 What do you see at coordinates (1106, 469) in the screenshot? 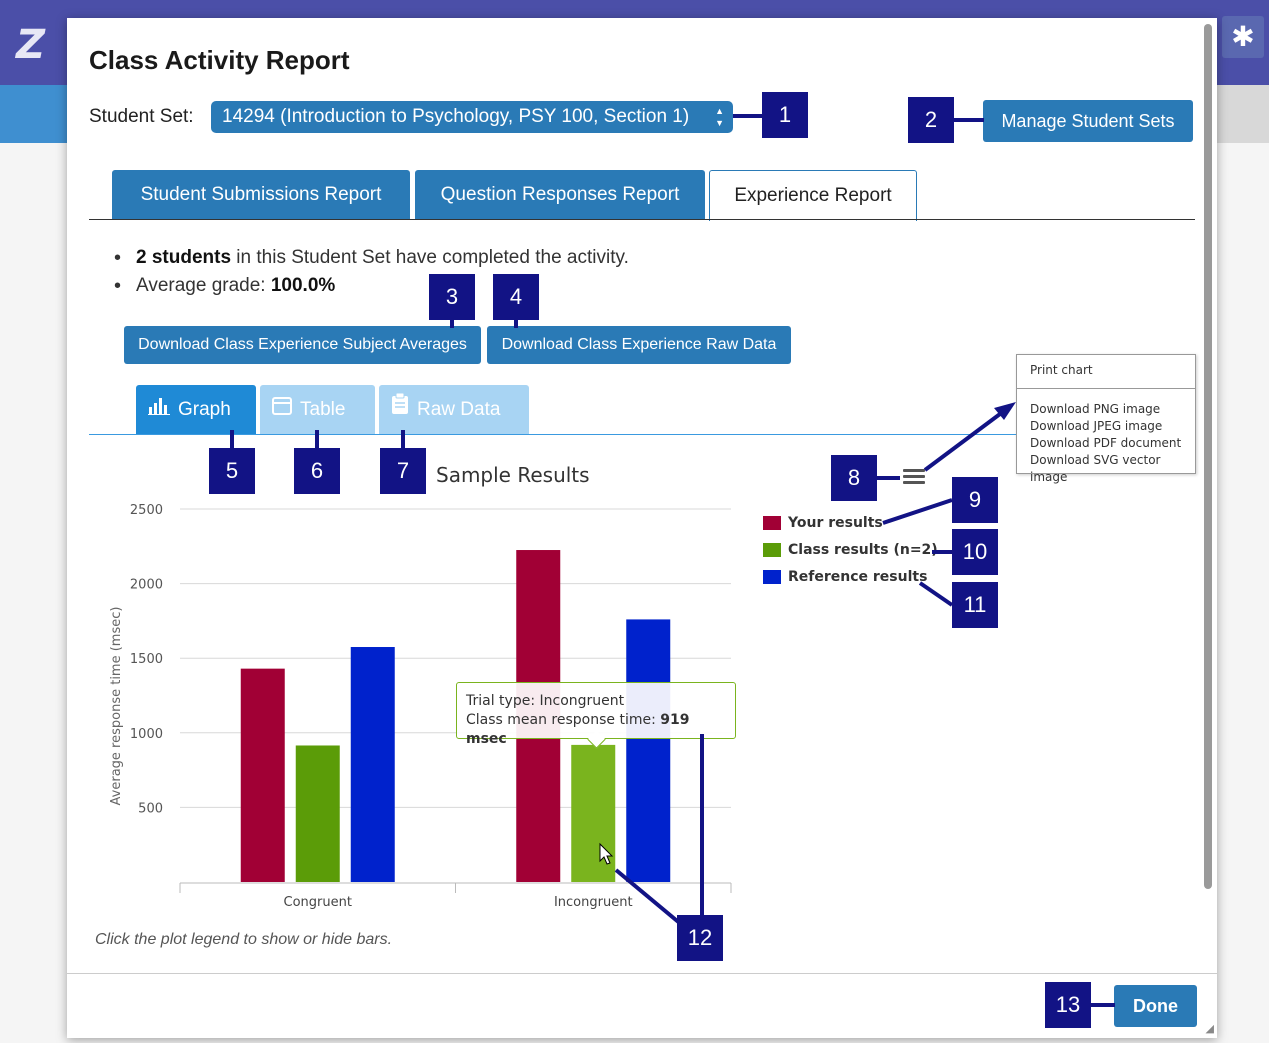
I see `menu-download-svg: Download SVG vector image` at bounding box center [1106, 469].